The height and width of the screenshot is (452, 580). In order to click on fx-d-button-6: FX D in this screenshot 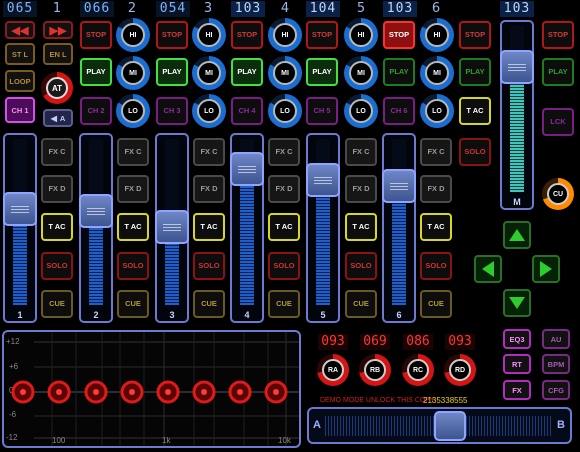, I will do `click(436, 189)`.